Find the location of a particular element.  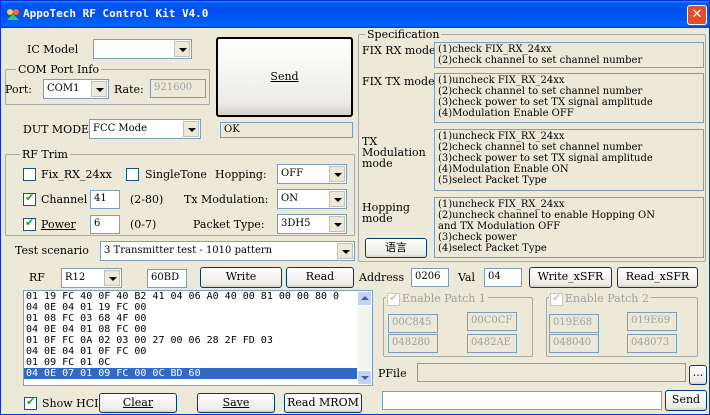

pfile-field is located at coordinates (551, 372).